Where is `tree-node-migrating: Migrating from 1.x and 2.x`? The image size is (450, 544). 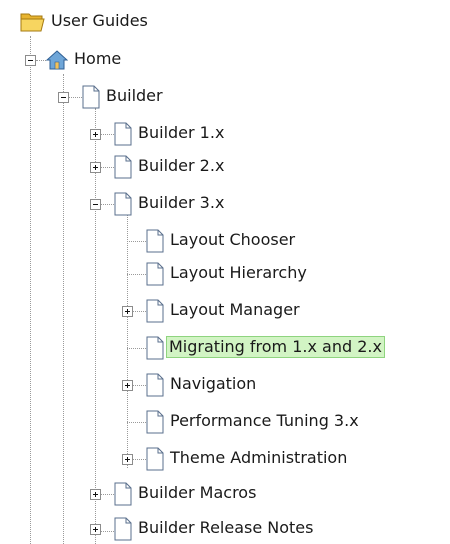 tree-node-migrating: Migrating from 1.x and 2.x is located at coordinates (220, 348).